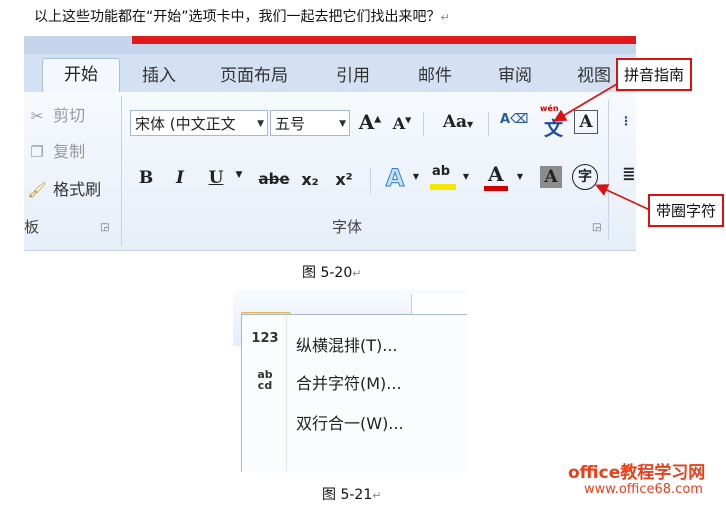  What do you see at coordinates (643, 489) in the screenshot?
I see `watermark-url: www.office68.com` at bounding box center [643, 489].